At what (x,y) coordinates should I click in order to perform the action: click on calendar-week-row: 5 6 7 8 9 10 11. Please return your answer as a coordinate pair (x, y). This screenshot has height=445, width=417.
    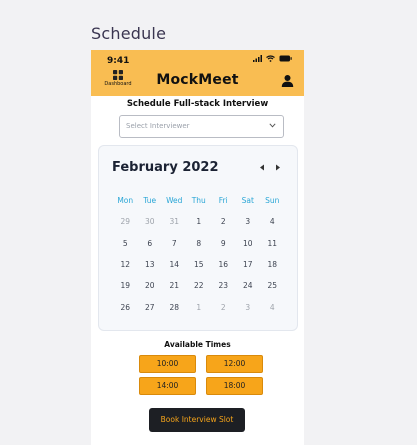
    Looking at the image, I should click on (199, 243).